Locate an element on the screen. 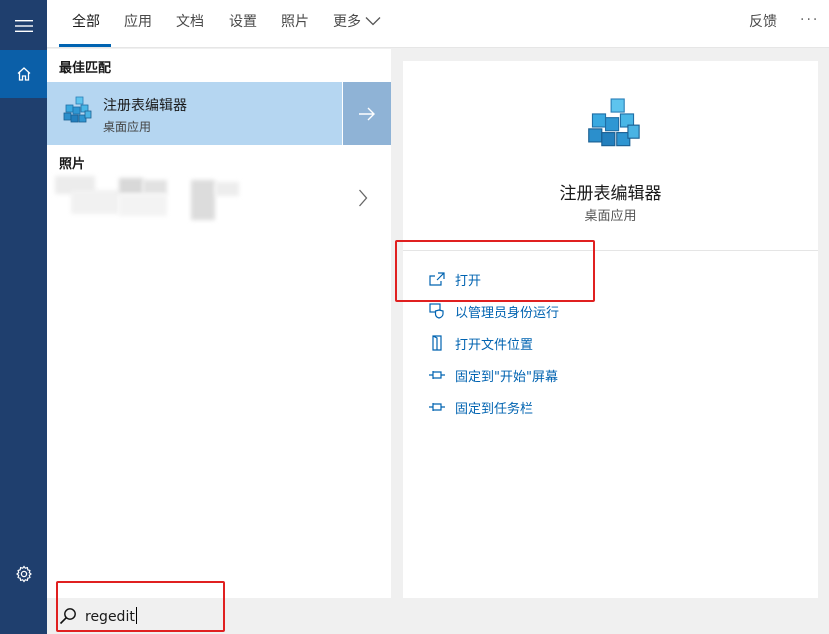 The height and width of the screenshot is (634, 829). action-pin-to-start-label: 固定到"开始"屏幕 is located at coordinates (506, 377).